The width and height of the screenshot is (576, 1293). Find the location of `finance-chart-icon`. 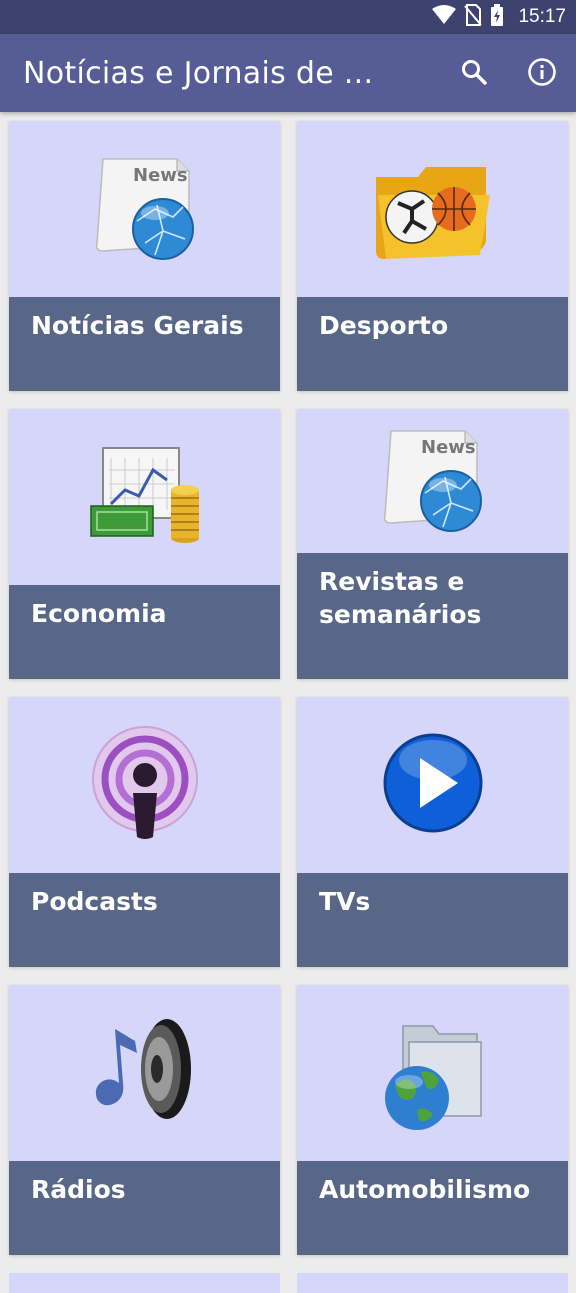

finance-chart-icon is located at coordinates (145, 497).